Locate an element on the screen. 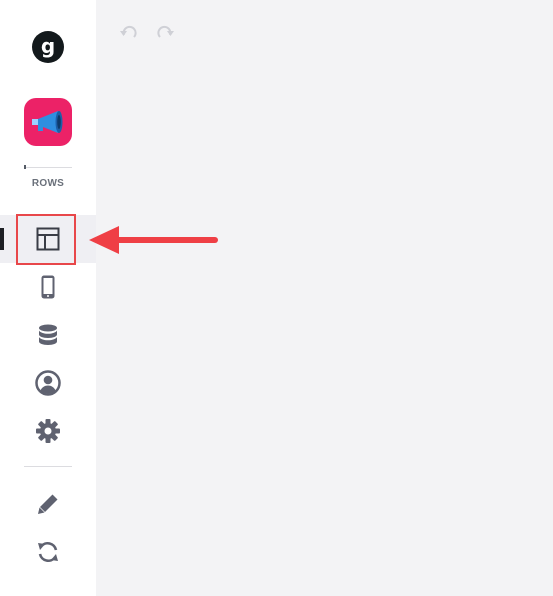 Image resolution: width=553 pixels, height=596 pixels. undo-button is located at coordinates (129, 32).